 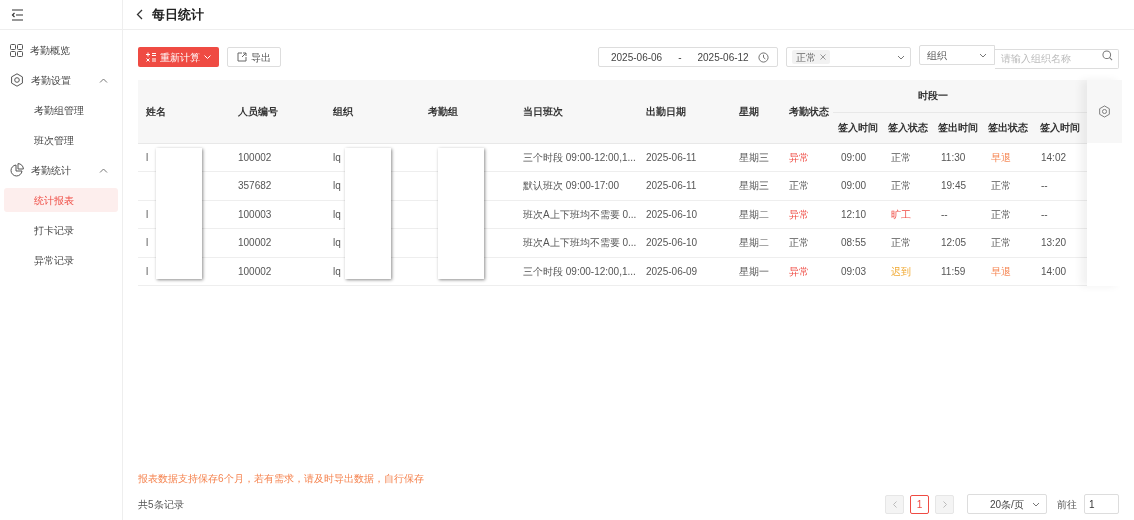 I want to click on pie-chart-icon, so click(x=17, y=170).